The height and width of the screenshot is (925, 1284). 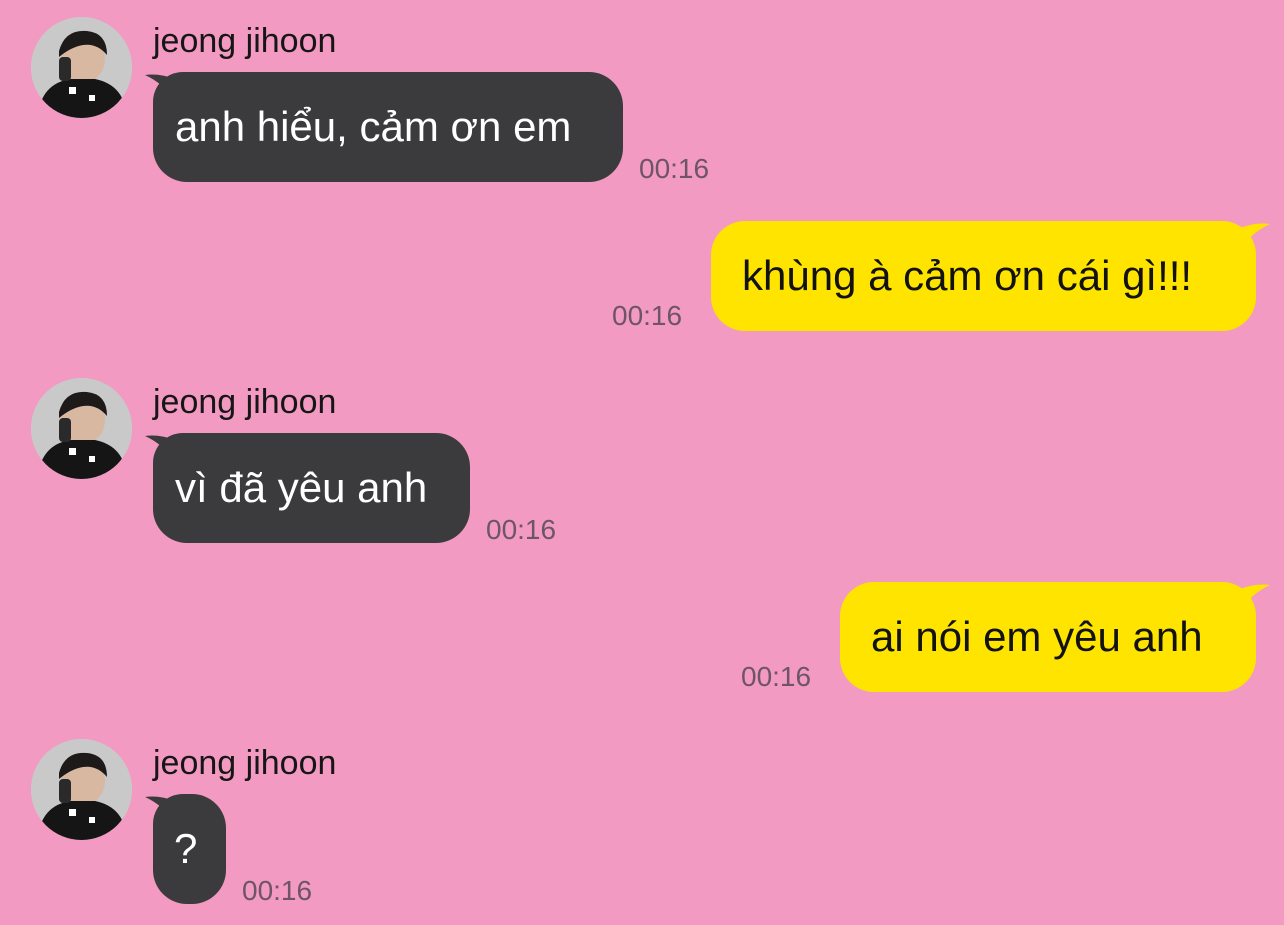 I want to click on message-bubble-incoming: anh hiểu, cảm ơn em, so click(x=388, y=127).